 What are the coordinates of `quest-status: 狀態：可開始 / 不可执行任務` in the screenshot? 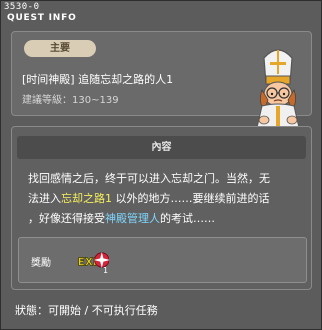 It's located at (86, 310).